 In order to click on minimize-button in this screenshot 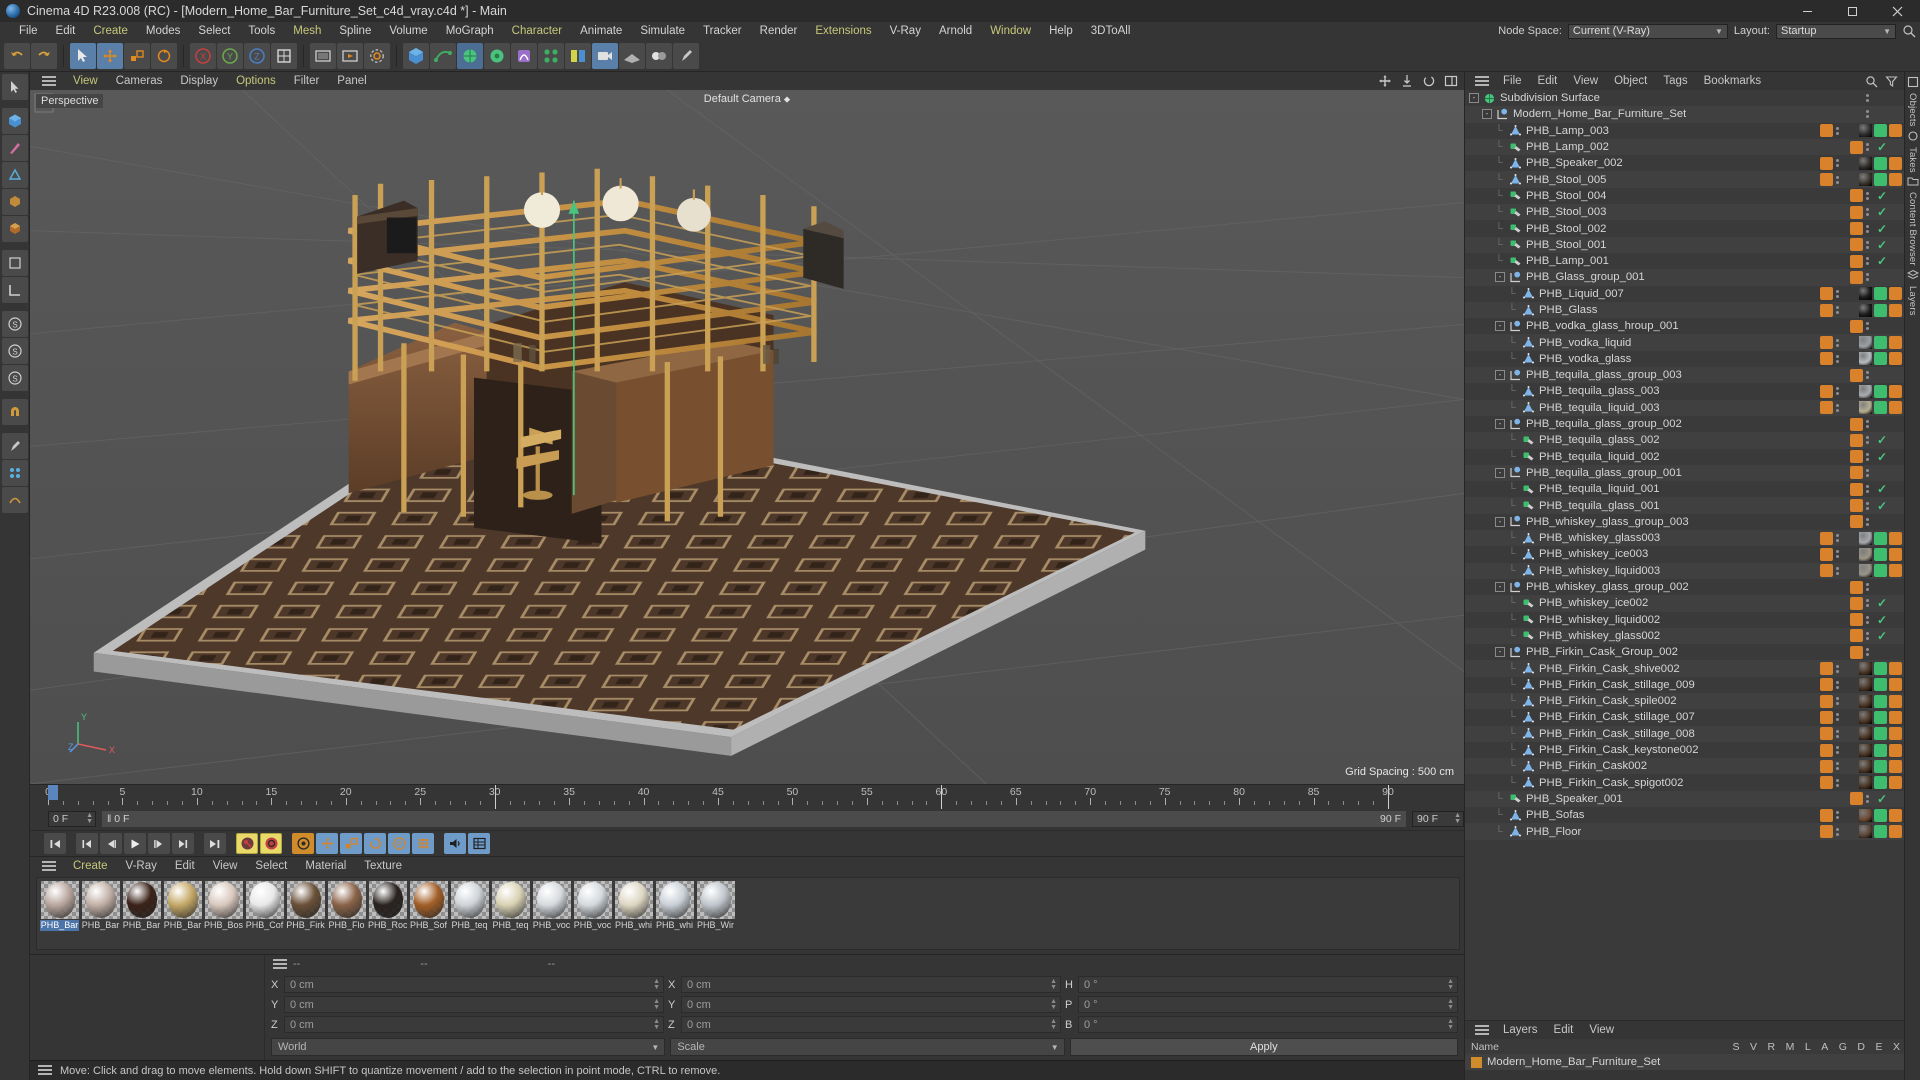, I will do `click(1807, 11)`.